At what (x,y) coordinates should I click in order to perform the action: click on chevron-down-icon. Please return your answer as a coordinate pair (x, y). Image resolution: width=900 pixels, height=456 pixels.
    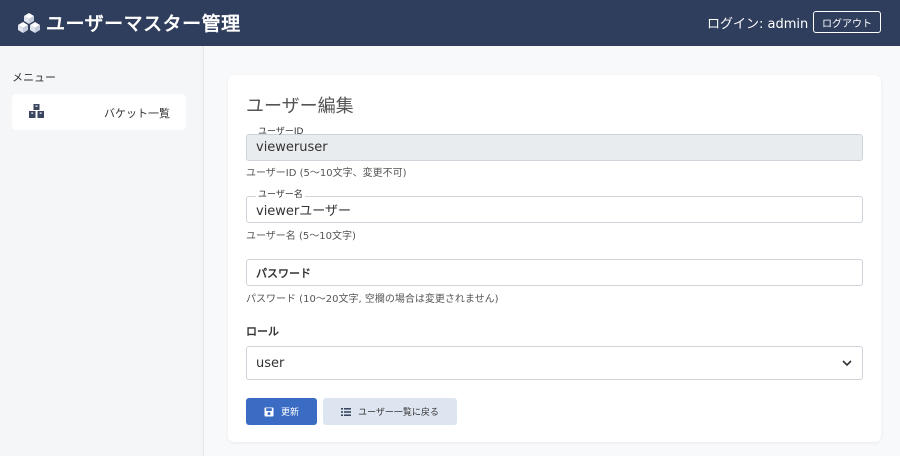
    Looking at the image, I should click on (847, 363).